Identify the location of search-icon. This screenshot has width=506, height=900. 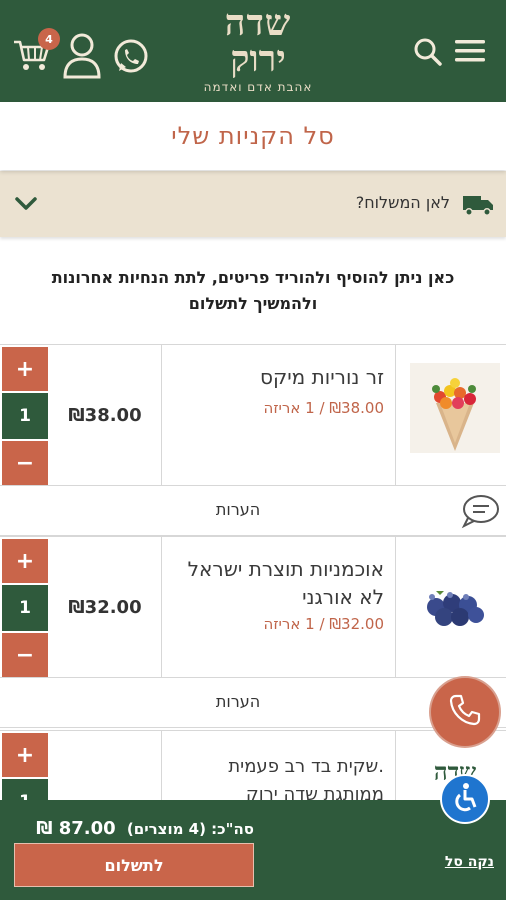
(428, 52).